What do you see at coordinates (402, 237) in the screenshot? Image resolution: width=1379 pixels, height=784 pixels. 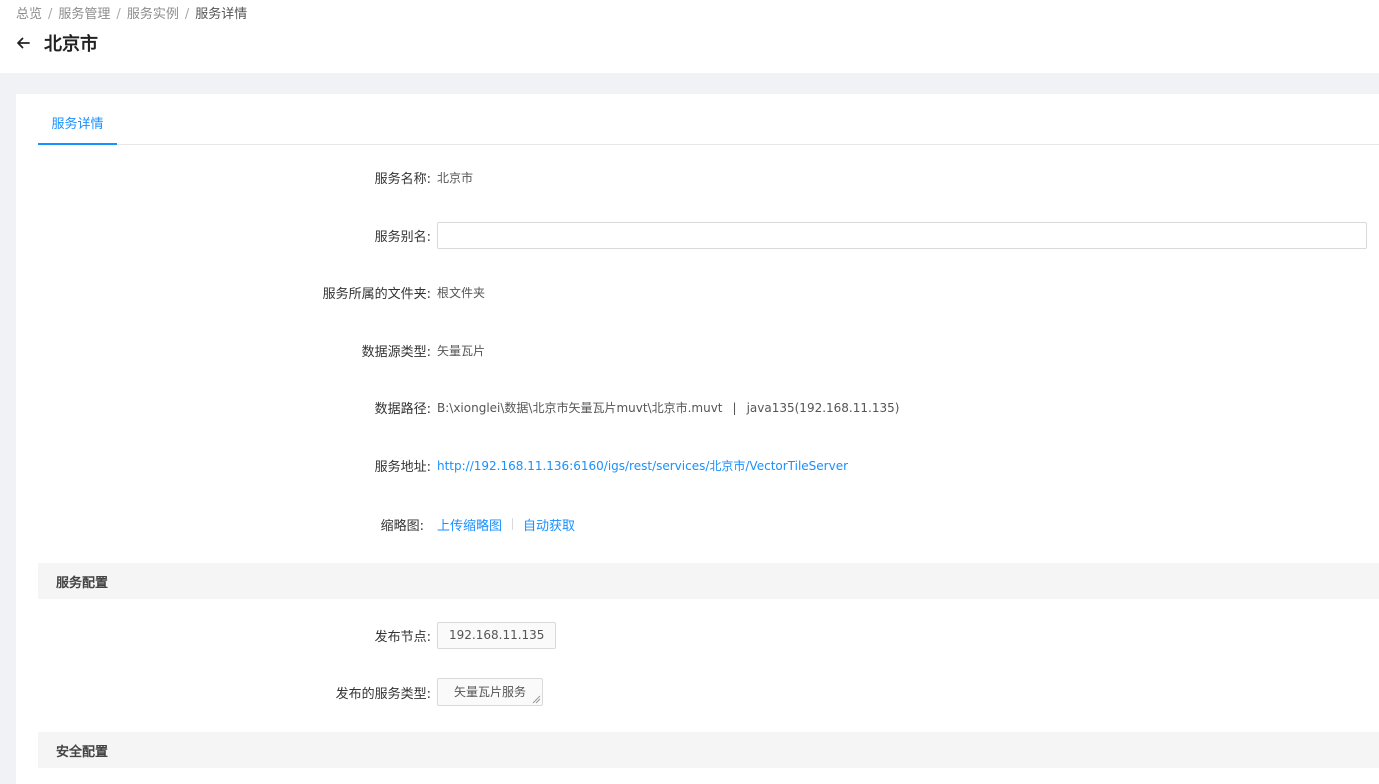 I see `service-alias-label: 服务别名:` at bounding box center [402, 237].